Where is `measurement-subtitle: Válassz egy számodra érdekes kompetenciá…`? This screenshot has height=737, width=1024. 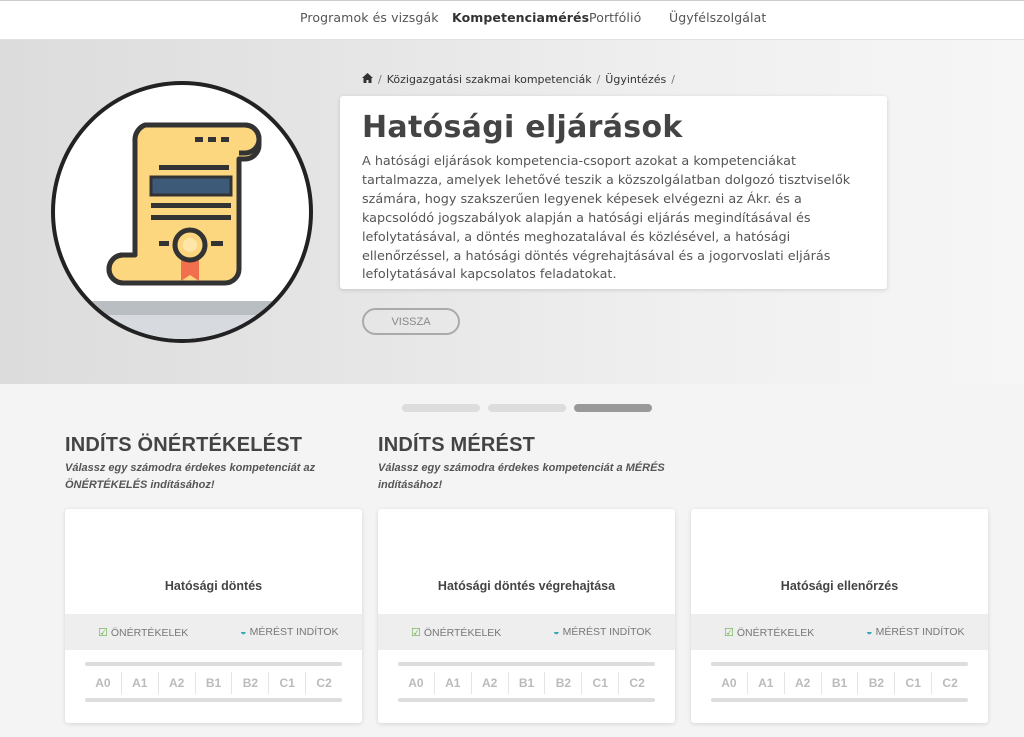 measurement-subtitle: Válassz egy számodra érdekes kompetenciá… is located at coordinates (521, 477).